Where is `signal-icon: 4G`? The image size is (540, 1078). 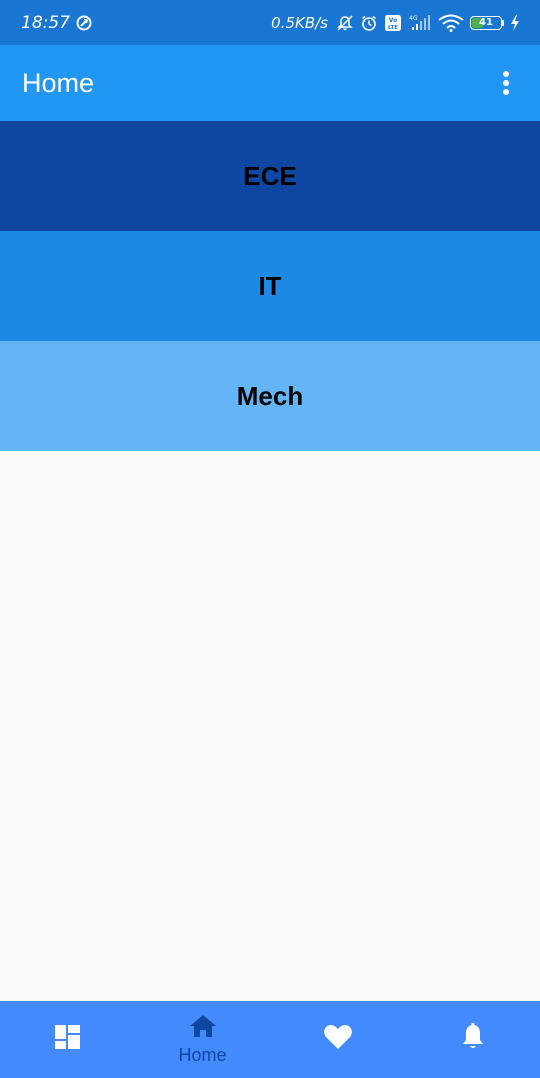
signal-icon: 4G is located at coordinates (420, 23).